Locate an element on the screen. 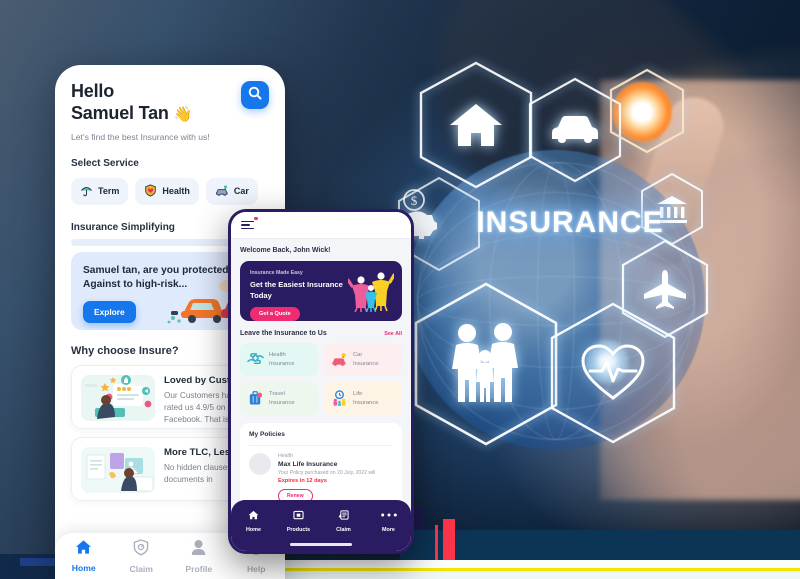 This screenshot has width=800, height=579. nav-item-profile: Profile is located at coordinates (199, 556).